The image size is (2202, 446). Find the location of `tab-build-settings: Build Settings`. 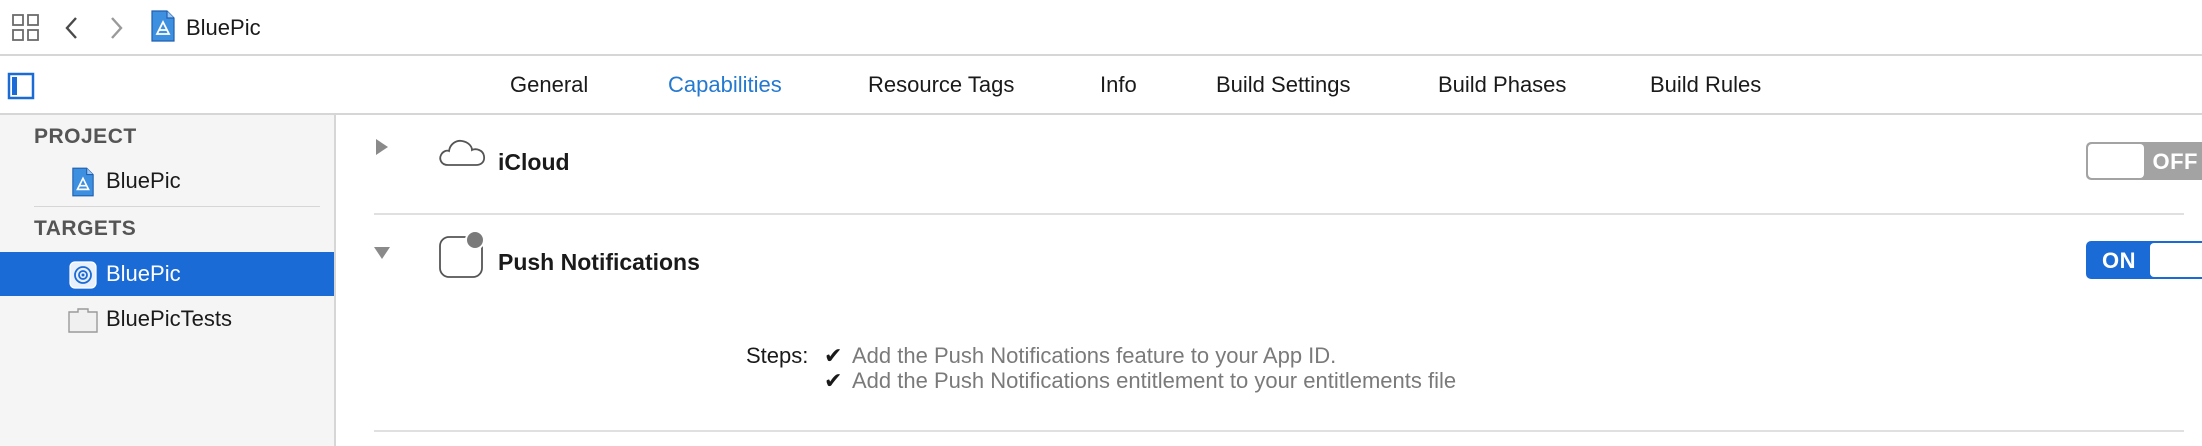

tab-build-settings: Build Settings is located at coordinates (1283, 85).